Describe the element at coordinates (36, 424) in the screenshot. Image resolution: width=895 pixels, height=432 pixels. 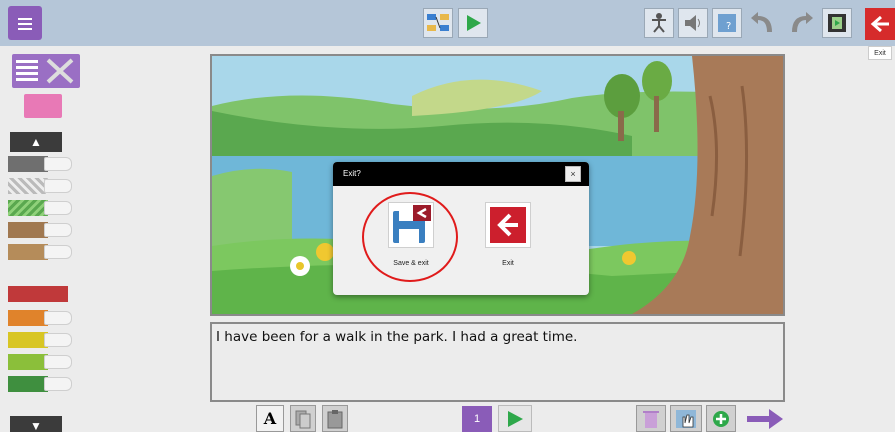
I see `scroll-down-button: ▼` at that location.